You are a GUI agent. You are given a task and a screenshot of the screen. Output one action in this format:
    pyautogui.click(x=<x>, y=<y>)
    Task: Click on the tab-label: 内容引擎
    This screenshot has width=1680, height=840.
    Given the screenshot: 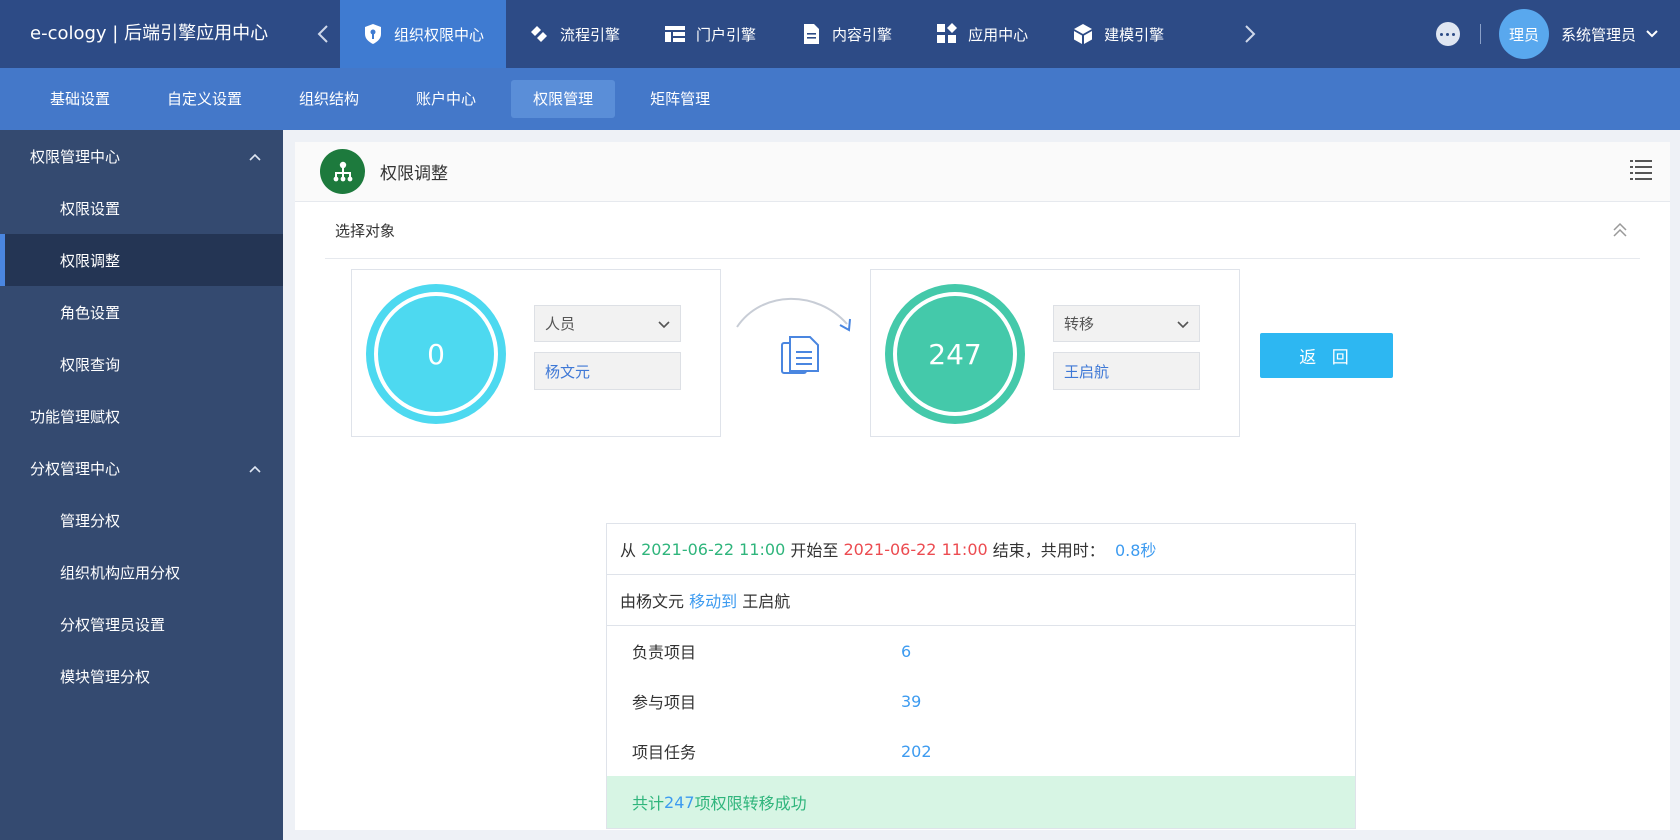 What is the action you would take?
    pyautogui.click(x=862, y=34)
    